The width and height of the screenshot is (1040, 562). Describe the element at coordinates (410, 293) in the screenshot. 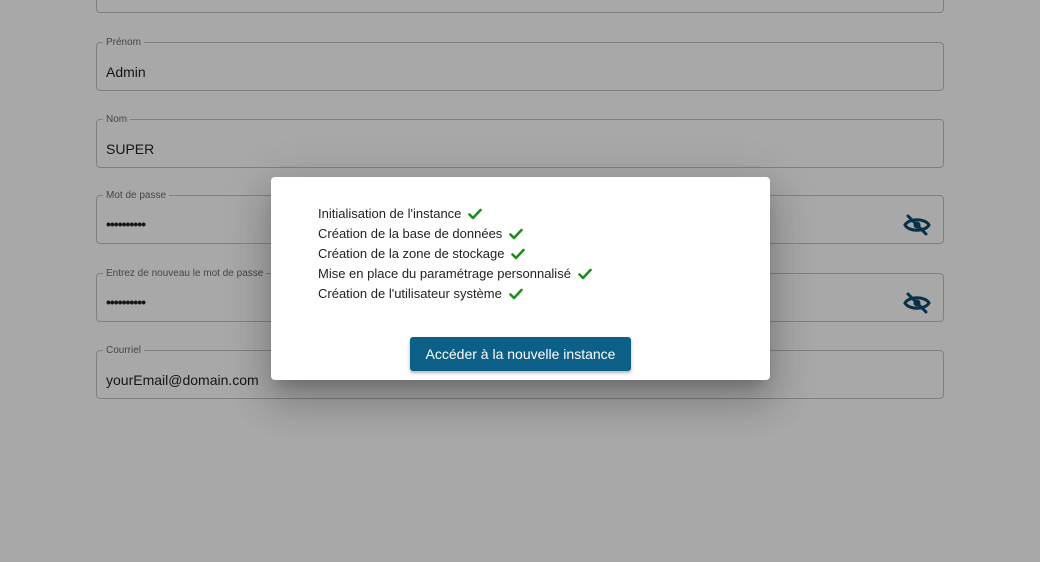

I see `step-label: Création de l'utilisateur système` at that location.